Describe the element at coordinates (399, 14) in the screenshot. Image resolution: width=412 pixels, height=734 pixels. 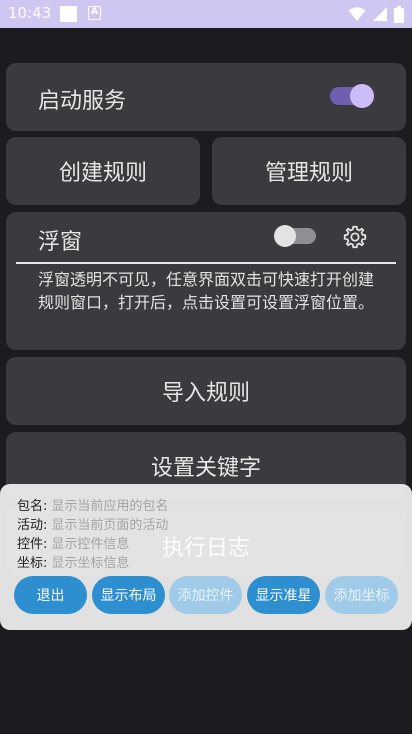
I see `battery-icon` at that location.